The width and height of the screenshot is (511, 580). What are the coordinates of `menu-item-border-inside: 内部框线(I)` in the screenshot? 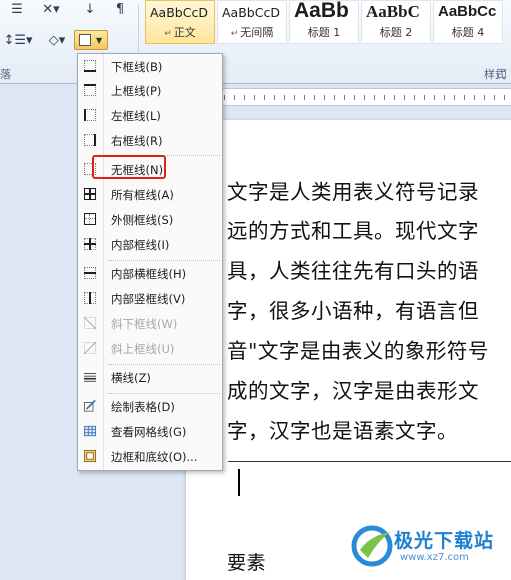 It's located at (150, 245).